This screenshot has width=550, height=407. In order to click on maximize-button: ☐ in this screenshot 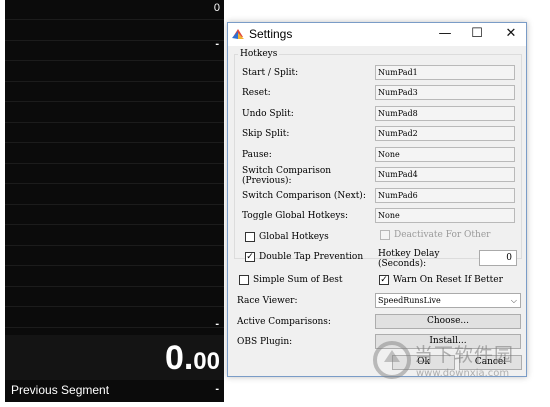, I will do `click(477, 34)`.